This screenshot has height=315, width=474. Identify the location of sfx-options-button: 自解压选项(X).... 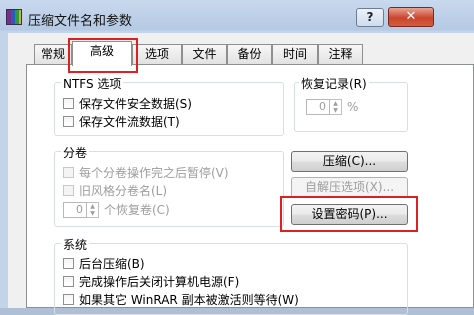
(349, 187).